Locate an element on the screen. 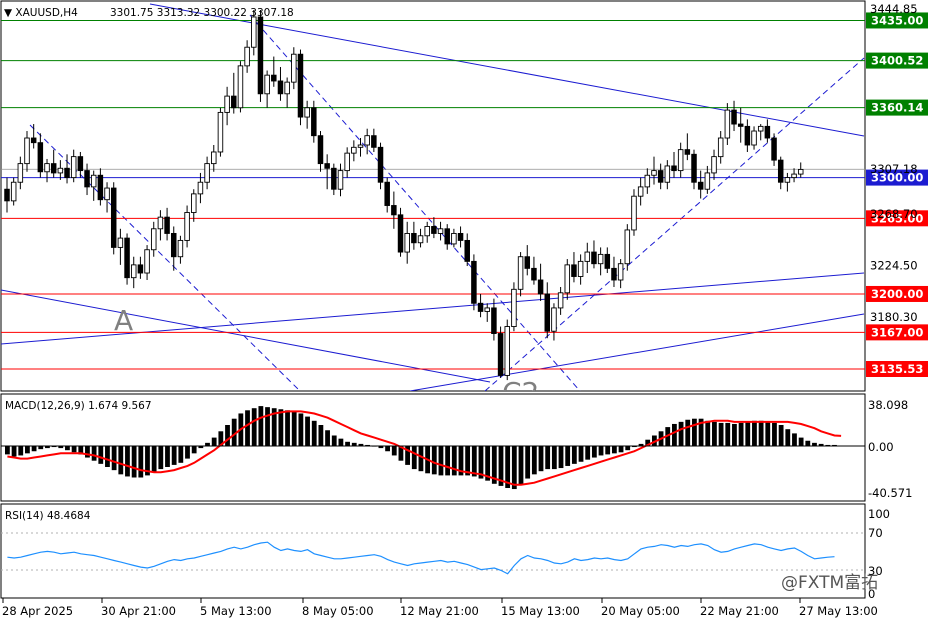 The height and width of the screenshot is (624, 936). level-tag-7: 3135.53 is located at coordinates (897, 369).